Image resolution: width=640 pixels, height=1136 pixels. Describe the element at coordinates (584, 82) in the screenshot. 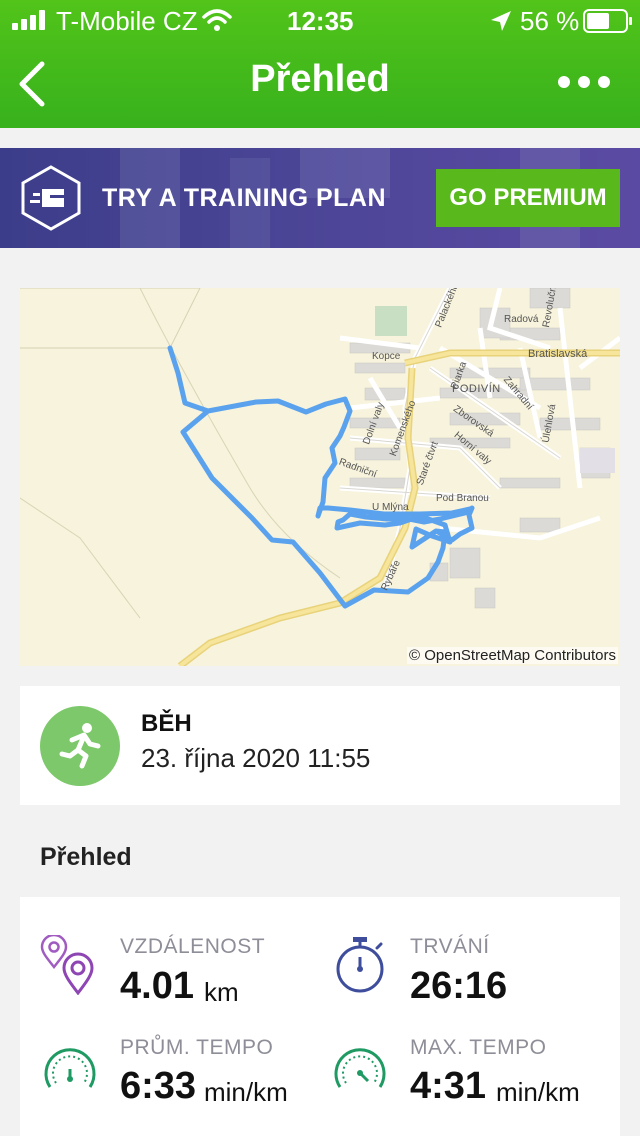

I see `more-options-button` at that location.